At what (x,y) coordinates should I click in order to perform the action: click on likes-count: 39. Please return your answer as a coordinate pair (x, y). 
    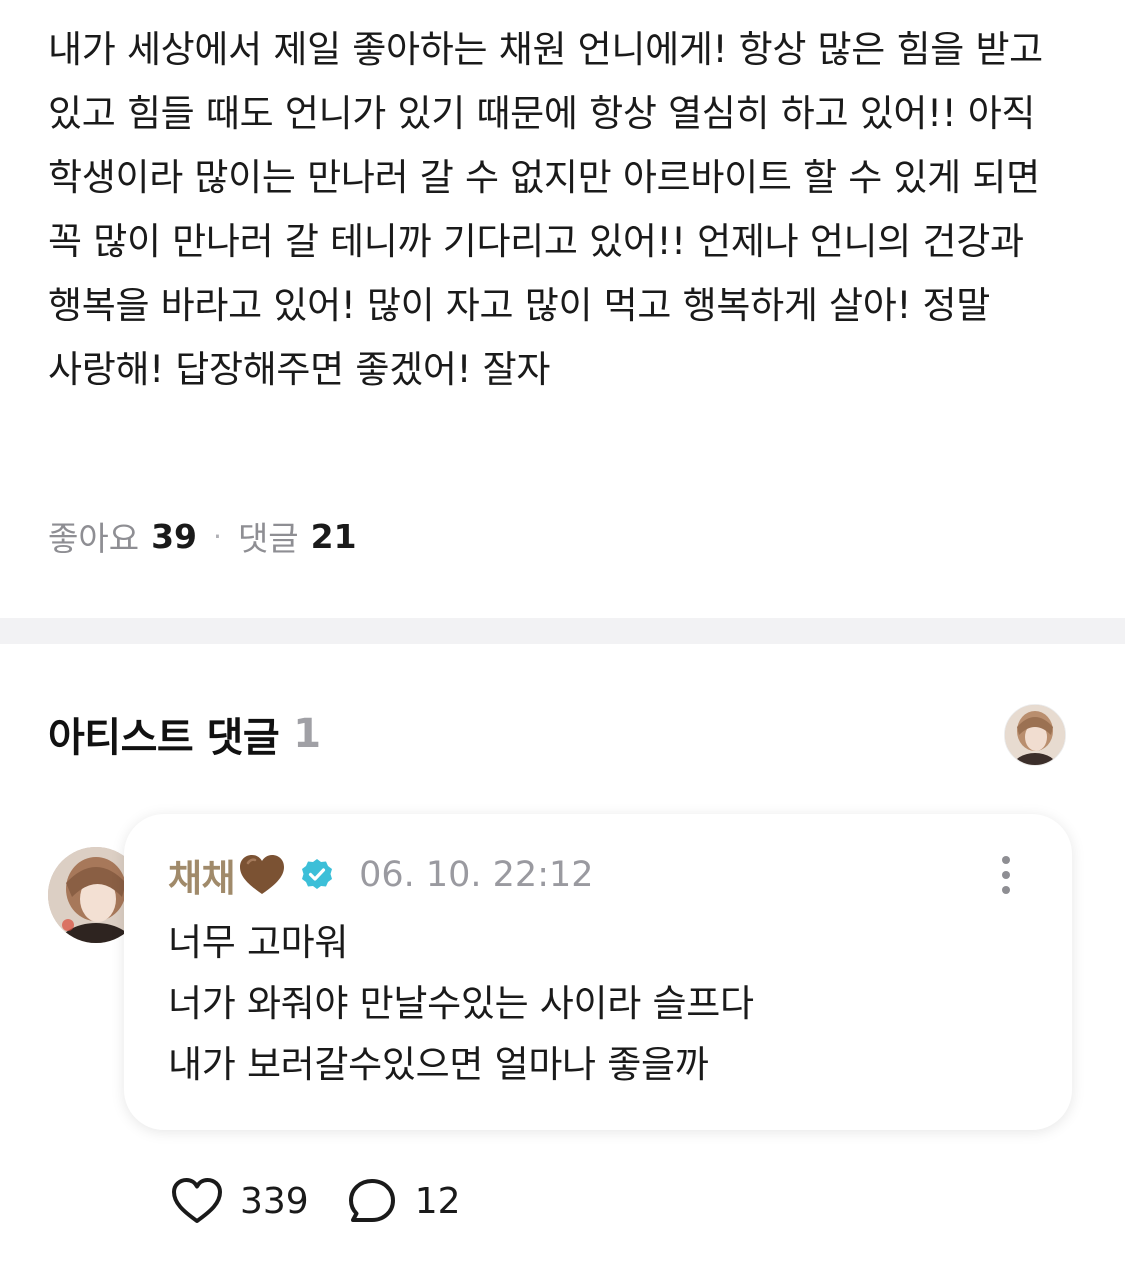
    Looking at the image, I should click on (174, 536).